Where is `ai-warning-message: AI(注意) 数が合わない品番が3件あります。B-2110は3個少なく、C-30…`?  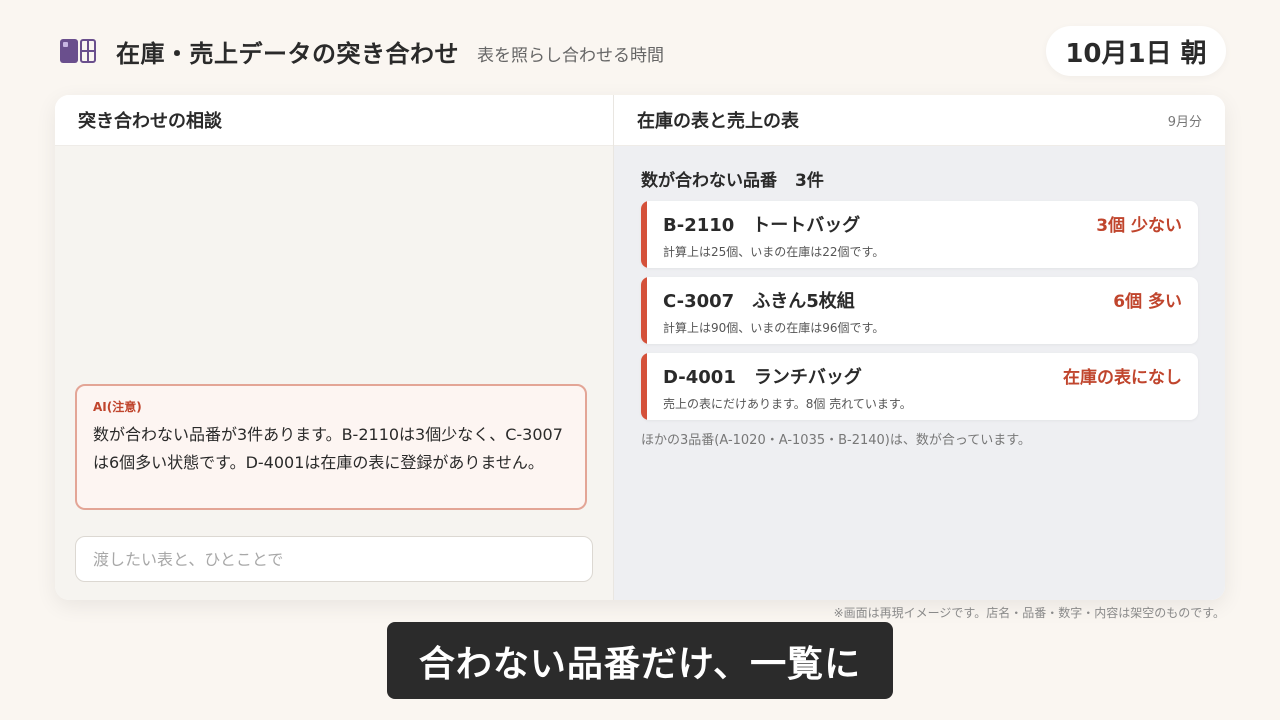
ai-warning-message: AI(注意) 数が合わない品番が3件あります。B-2110は3個少なく、C-30… is located at coordinates (331, 447).